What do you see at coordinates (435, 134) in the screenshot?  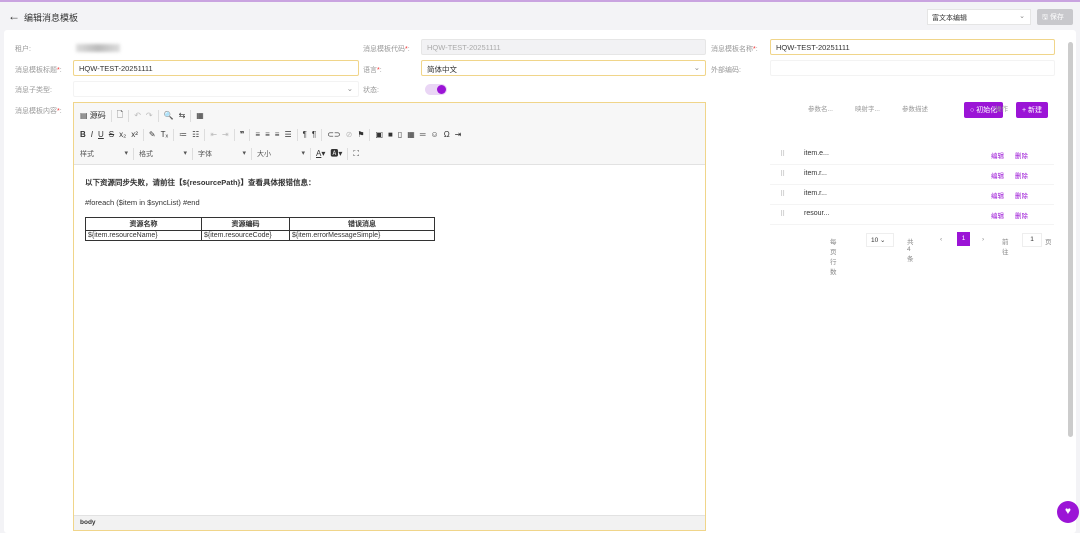 I see `smiley-icon: ☺` at bounding box center [435, 134].